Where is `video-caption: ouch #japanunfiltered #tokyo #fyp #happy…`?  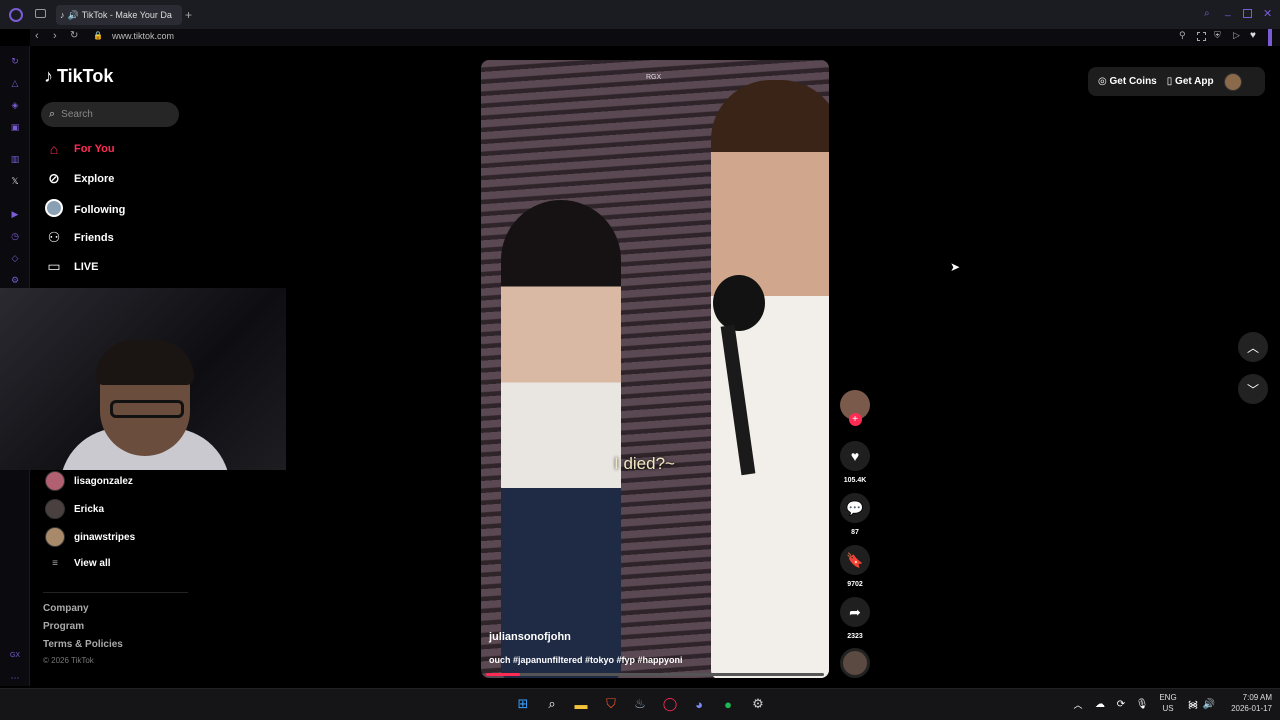 video-caption: ouch #japanunfiltered #tokyo #fyp #happy… is located at coordinates (586, 660).